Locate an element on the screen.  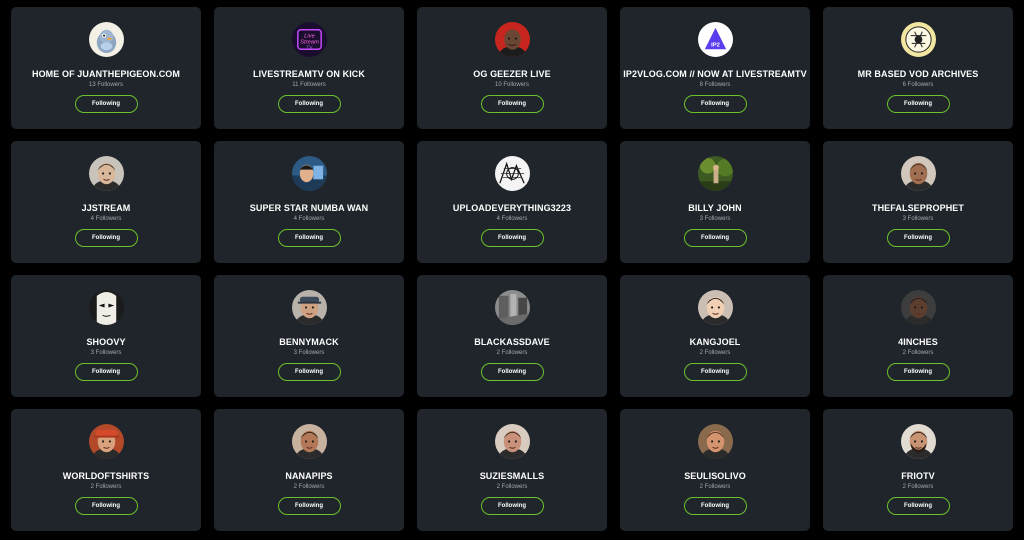
channel-card: BENNYMACK 3 Followers Following is located at coordinates (309, 336).